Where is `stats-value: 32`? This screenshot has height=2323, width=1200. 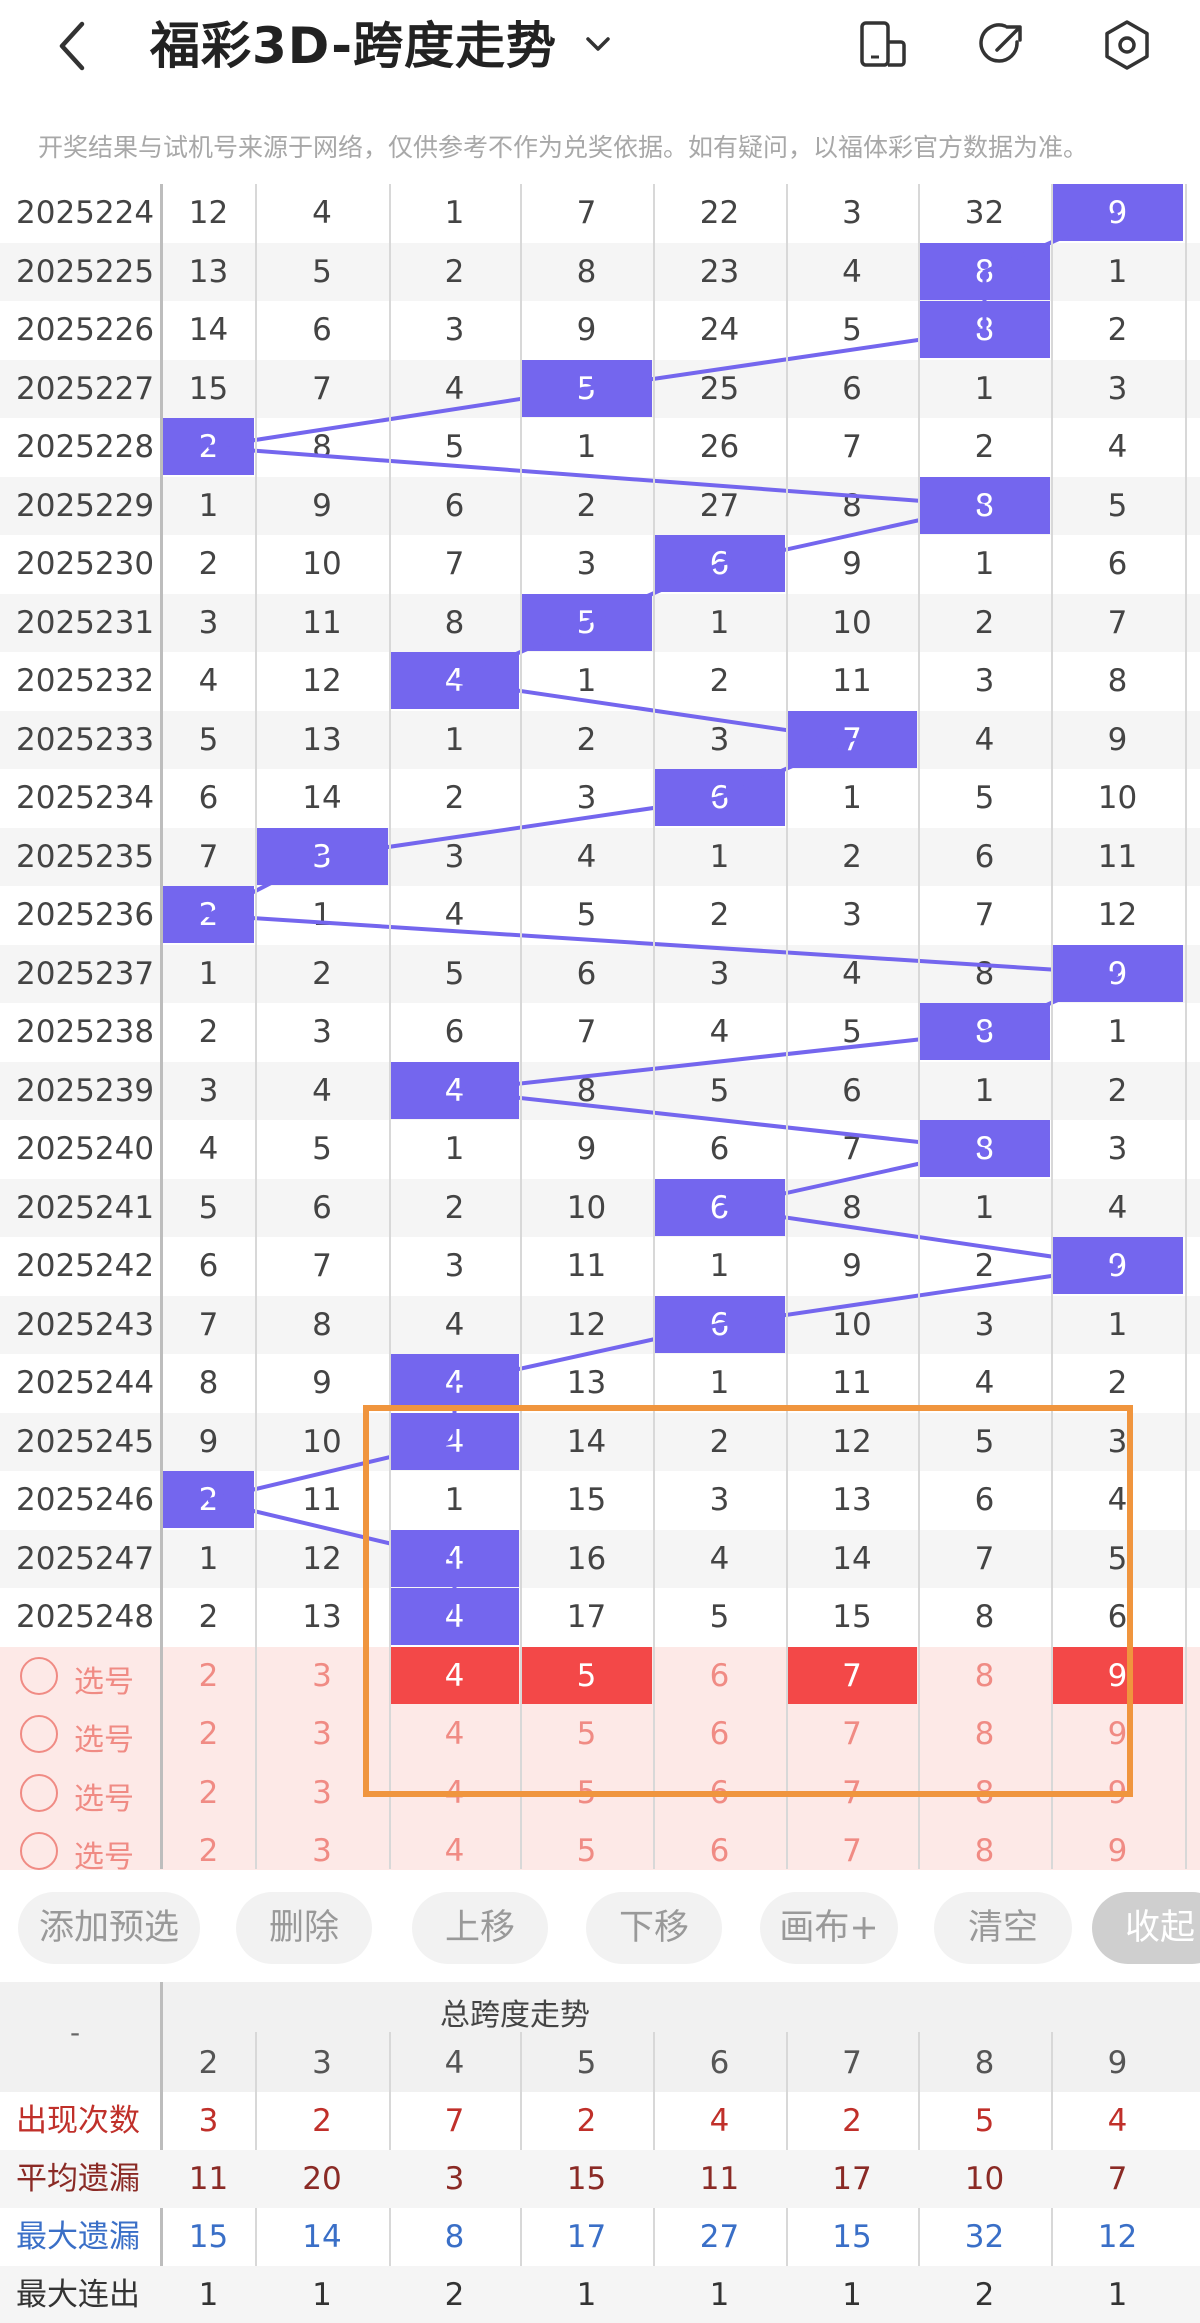 stats-value: 32 is located at coordinates (984, 2237).